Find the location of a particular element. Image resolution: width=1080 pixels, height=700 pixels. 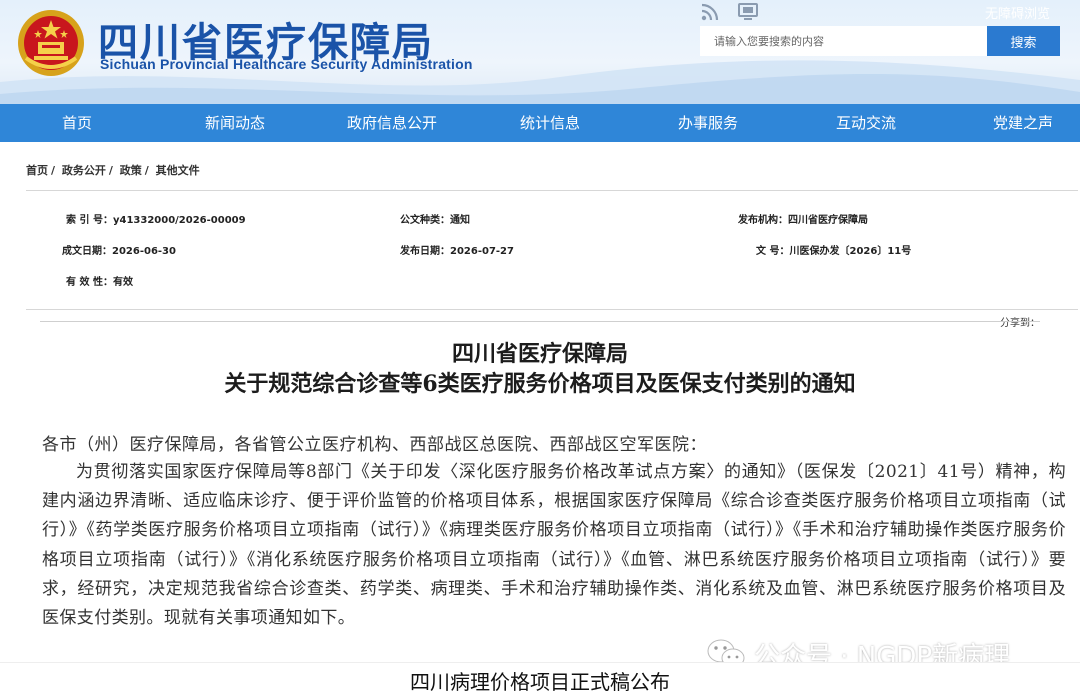

meta-label: 公文种类： is located at coordinates (425, 220).